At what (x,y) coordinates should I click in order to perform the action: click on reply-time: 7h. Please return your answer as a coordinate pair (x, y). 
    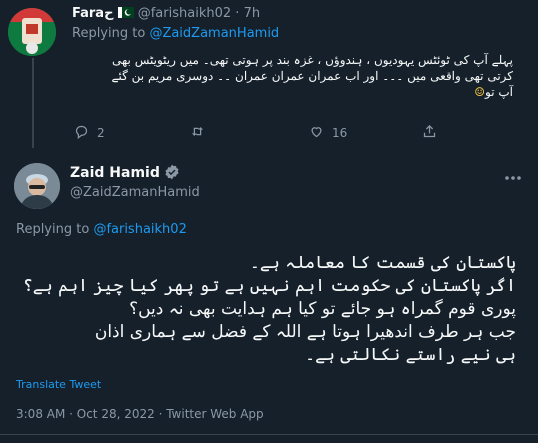
    Looking at the image, I should click on (252, 13).